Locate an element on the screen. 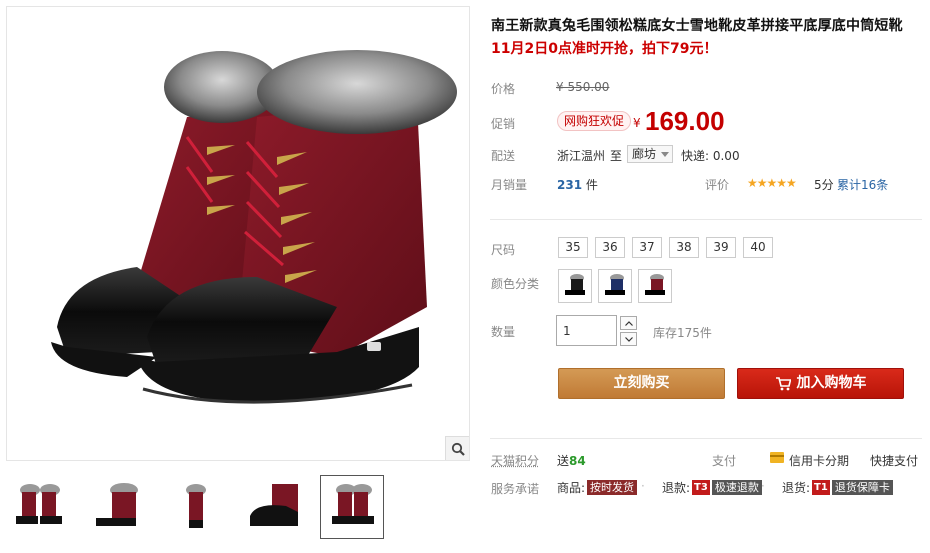 The image size is (930, 553). original-price: ¥ 550.00 is located at coordinates (583, 87).